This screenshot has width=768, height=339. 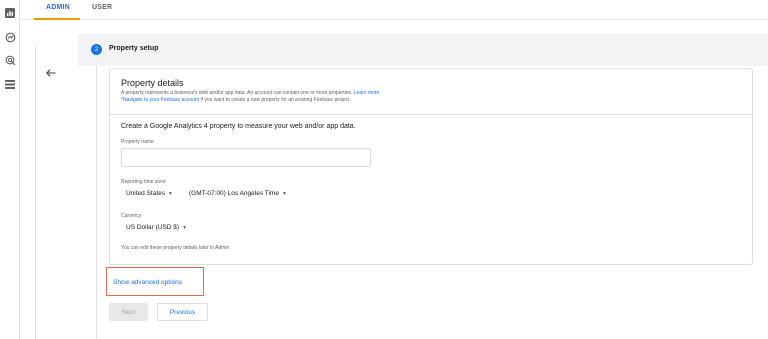 I want to click on tab-user: USER, so click(x=102, y=7).